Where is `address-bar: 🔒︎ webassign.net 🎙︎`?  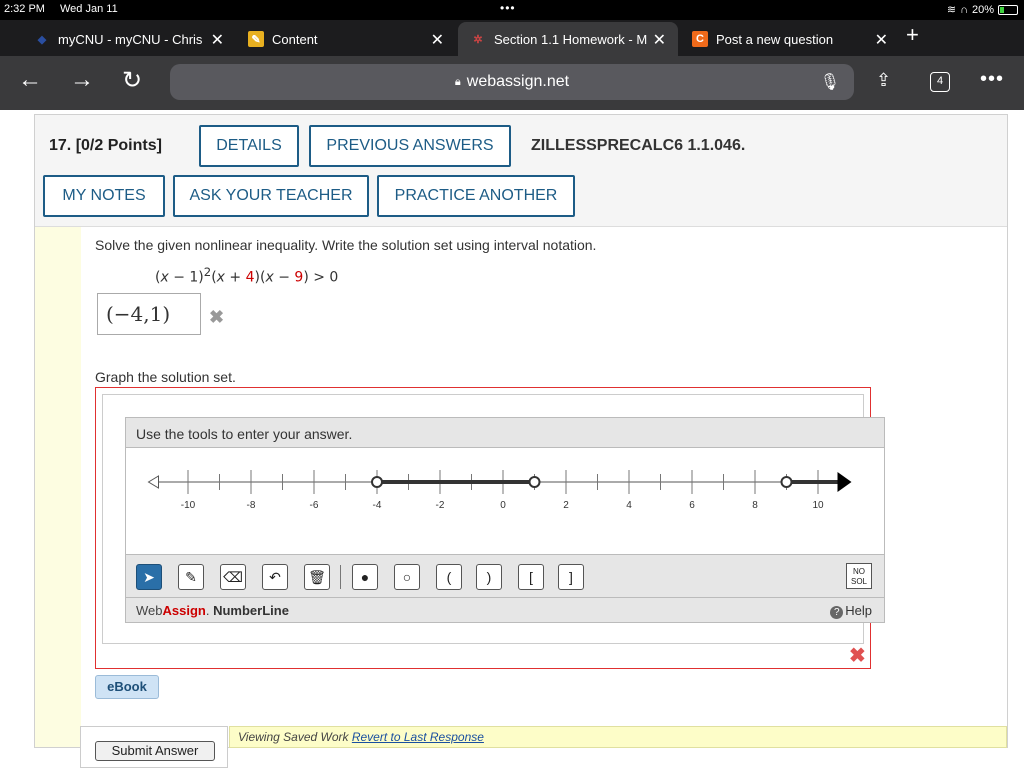 address-bar: 🔒︎ webassign.net 🎙︎ is located at coordinates (512, 82).